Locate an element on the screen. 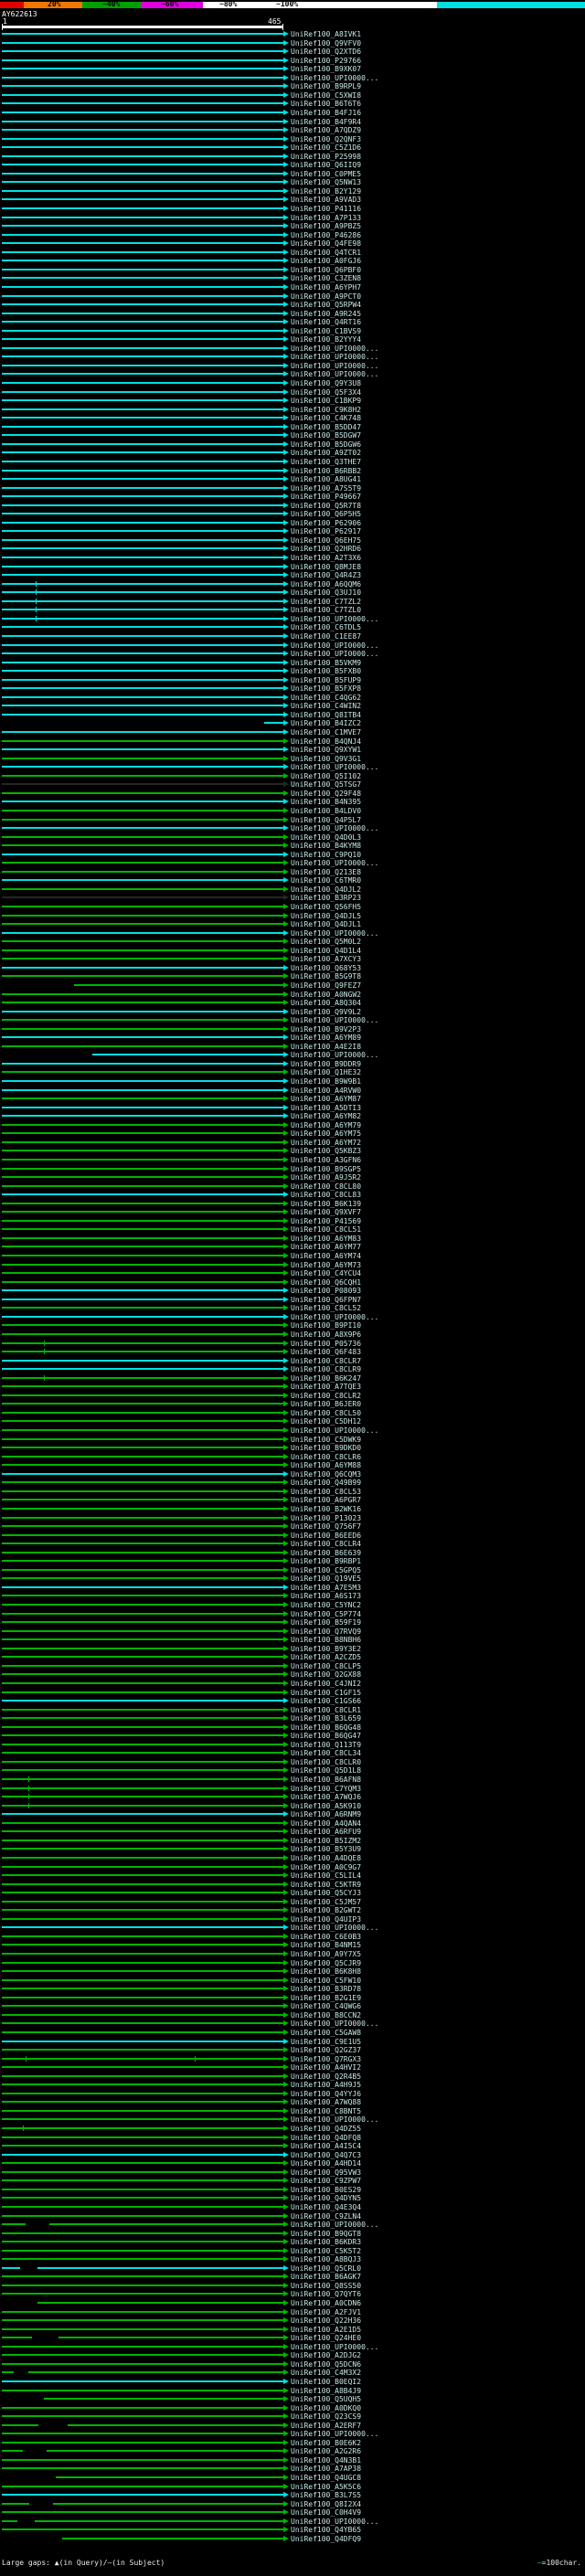 The image size is (585, 2576). hit-label: UniRef100_A4HVI2 is located at coordinates (326, 2067).